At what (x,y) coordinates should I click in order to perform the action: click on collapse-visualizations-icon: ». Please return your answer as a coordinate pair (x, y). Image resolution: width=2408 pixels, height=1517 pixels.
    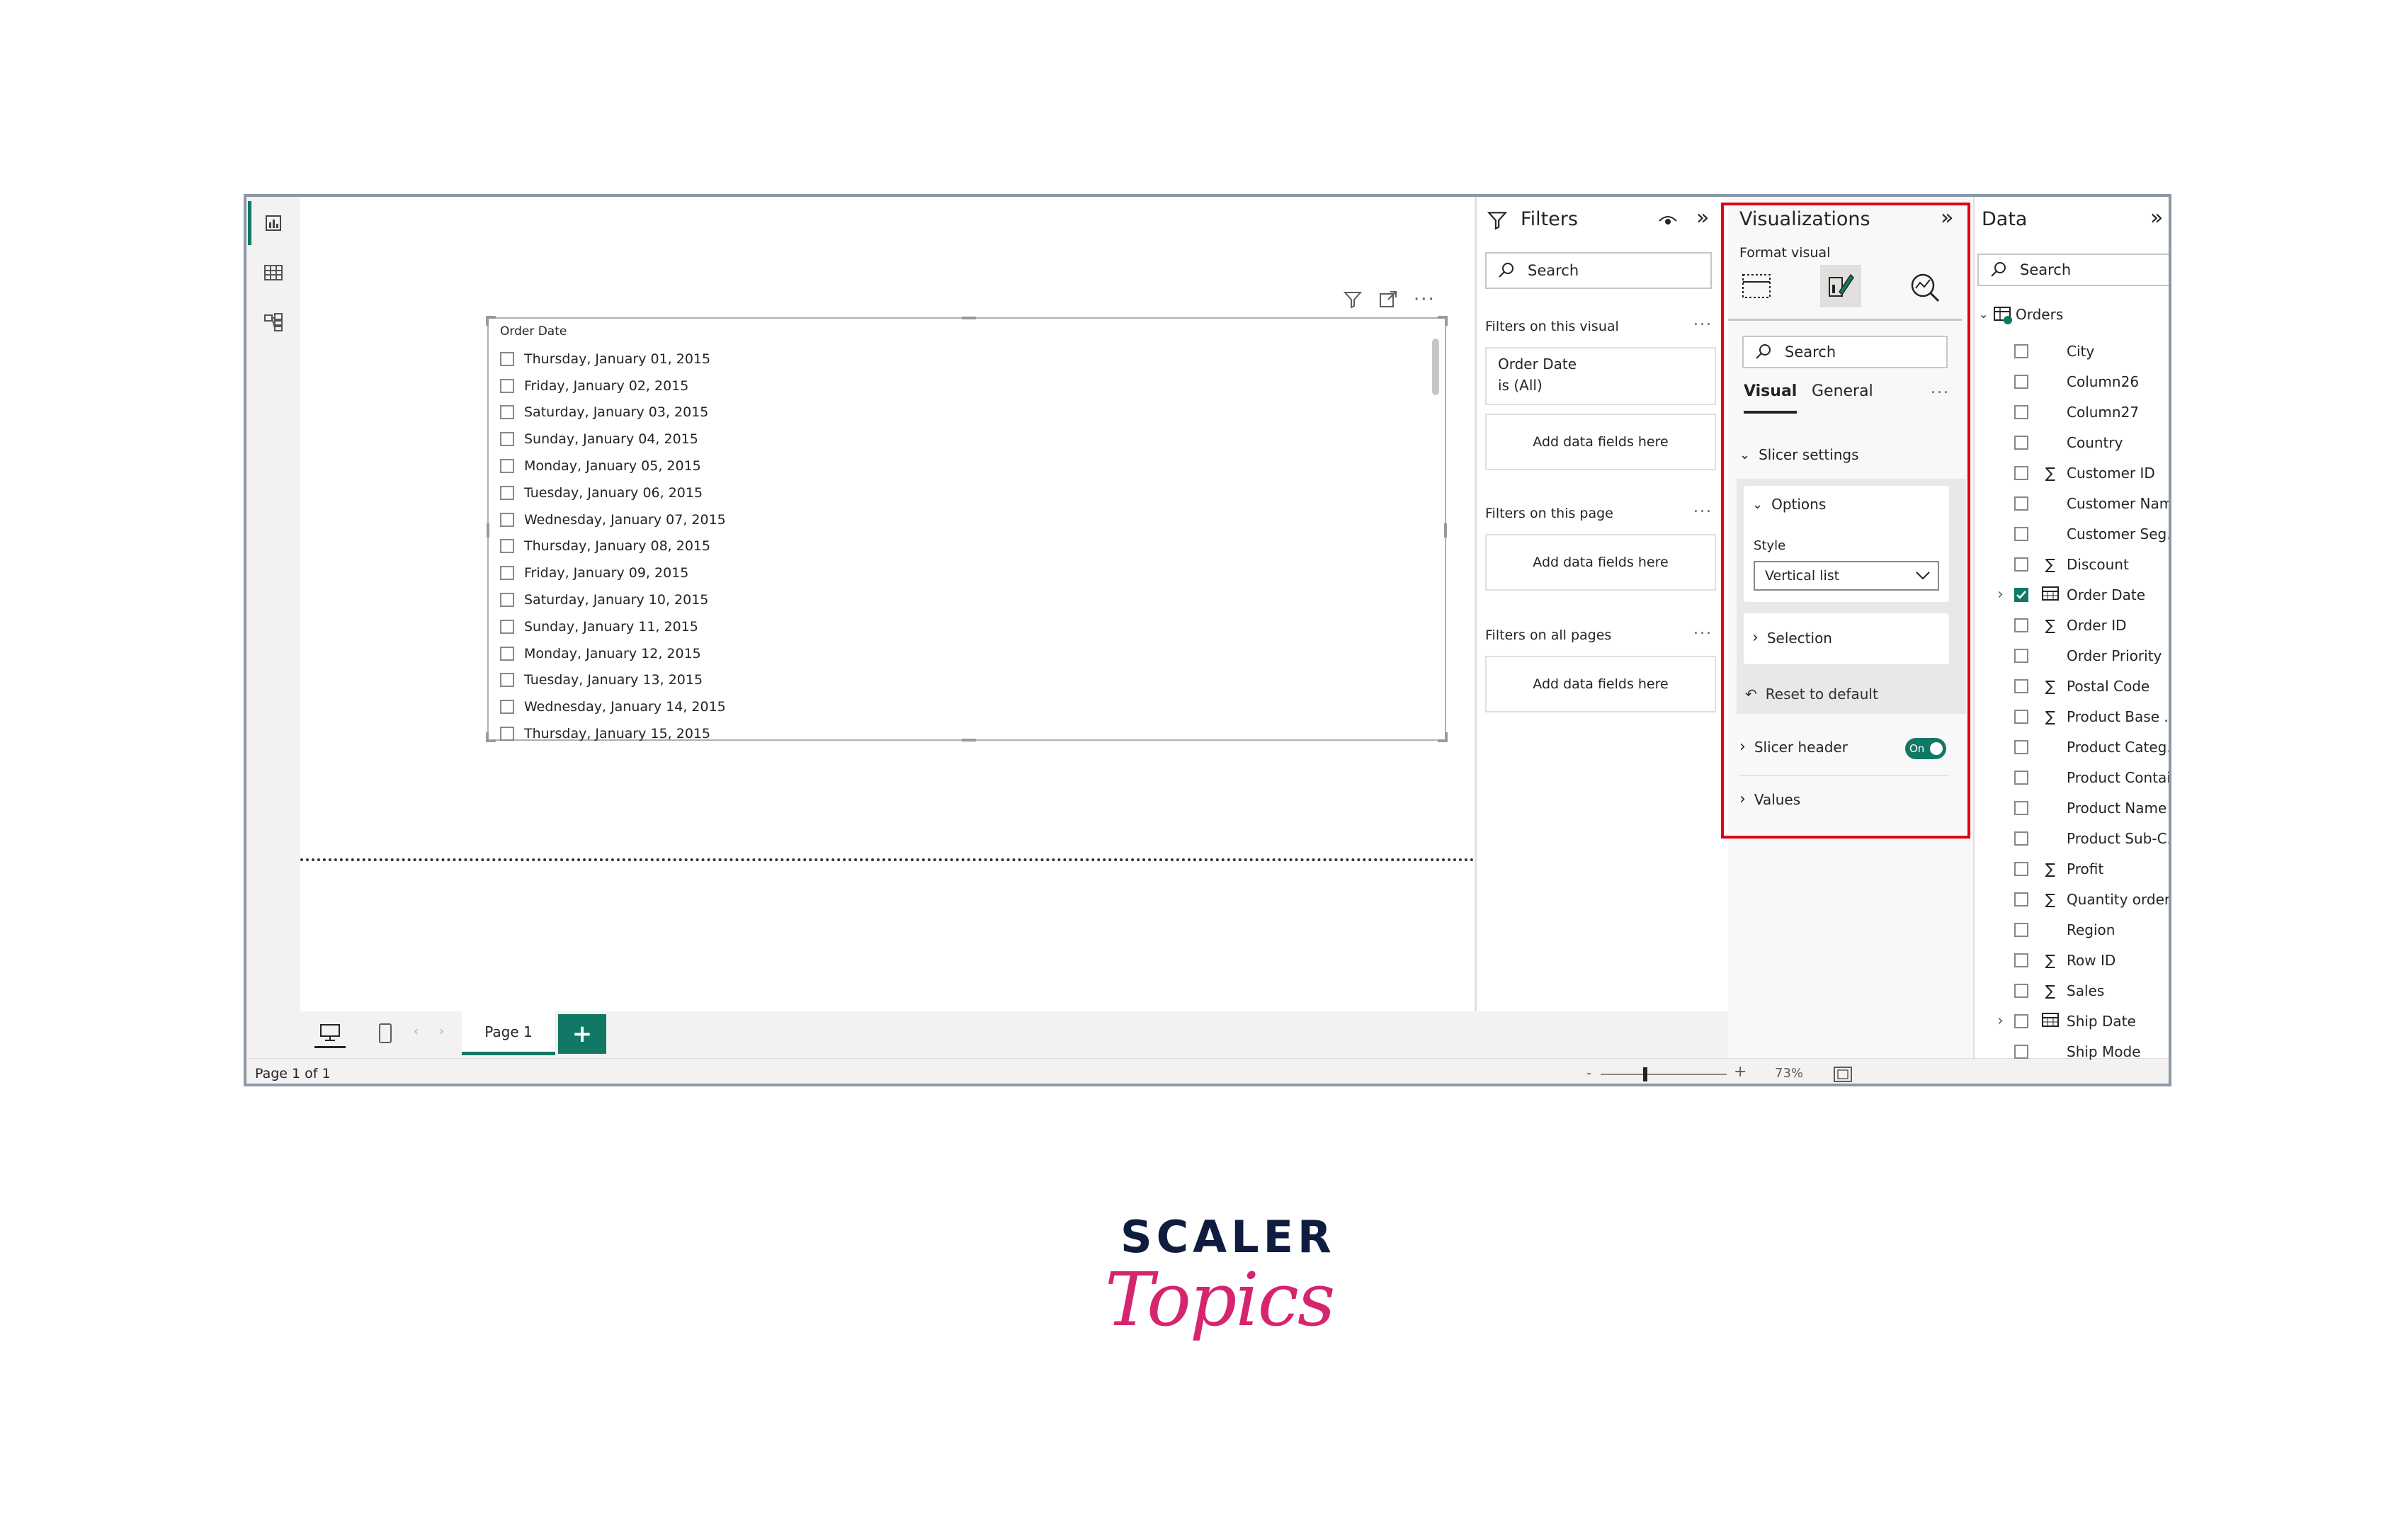
    Looking at the image, I should click on (1947, 217).